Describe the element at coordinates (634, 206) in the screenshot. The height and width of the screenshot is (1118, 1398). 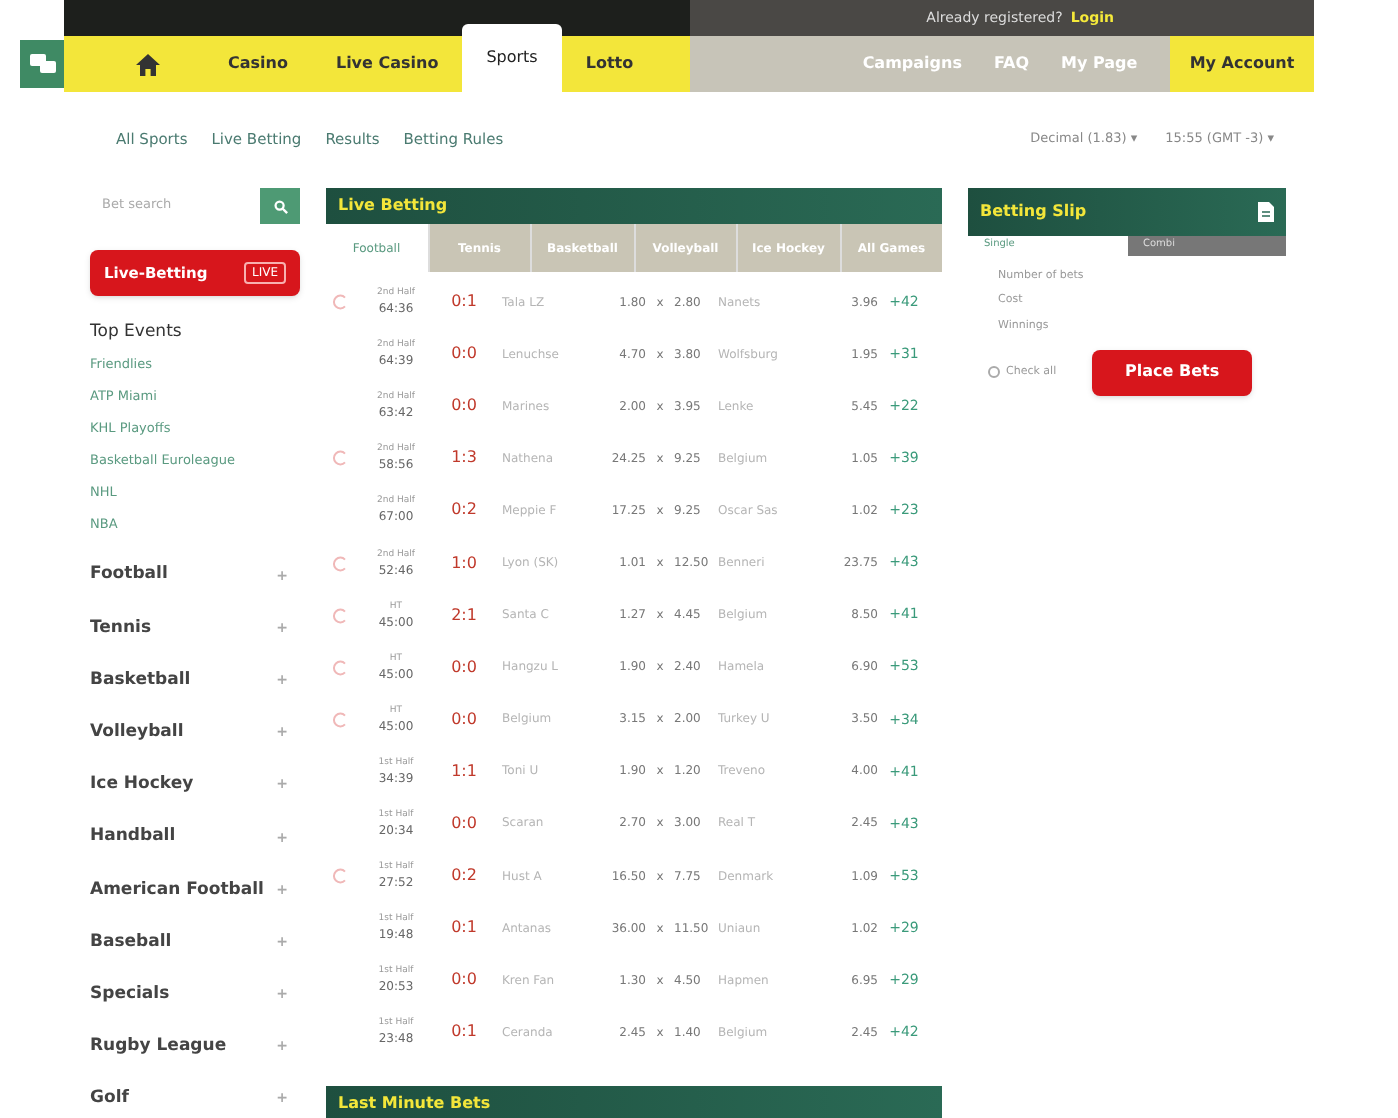
I see `live-betting-header: Live Betting` at that location.